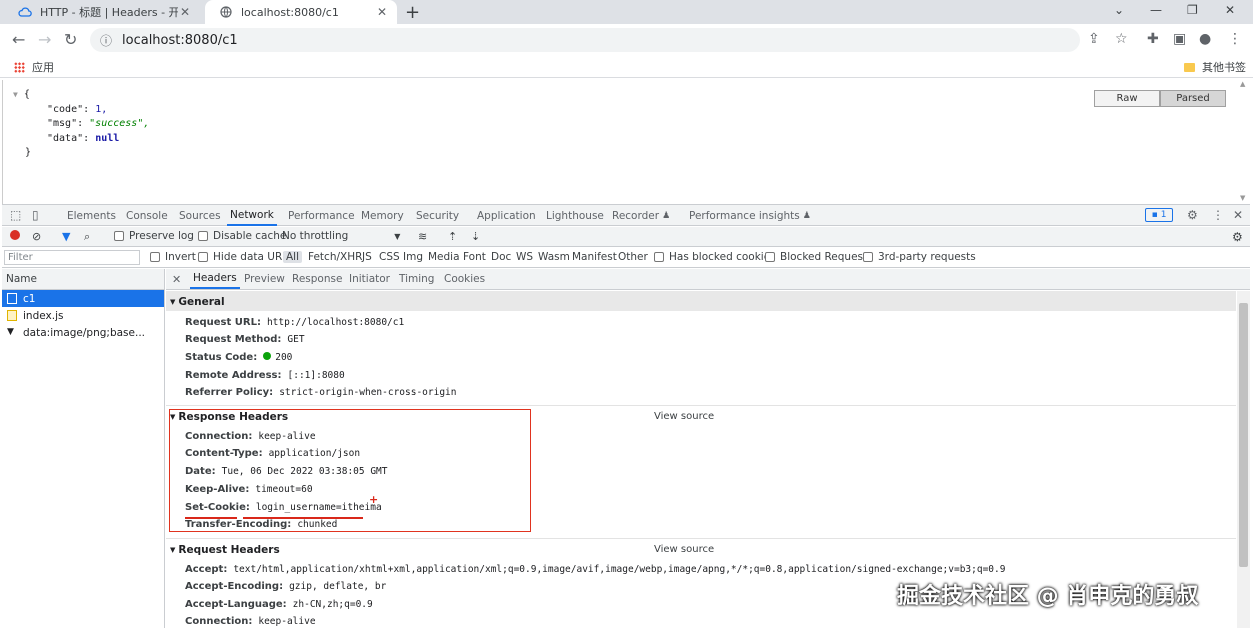  I want to click on tab-performance: Performance, so click(321, 215).